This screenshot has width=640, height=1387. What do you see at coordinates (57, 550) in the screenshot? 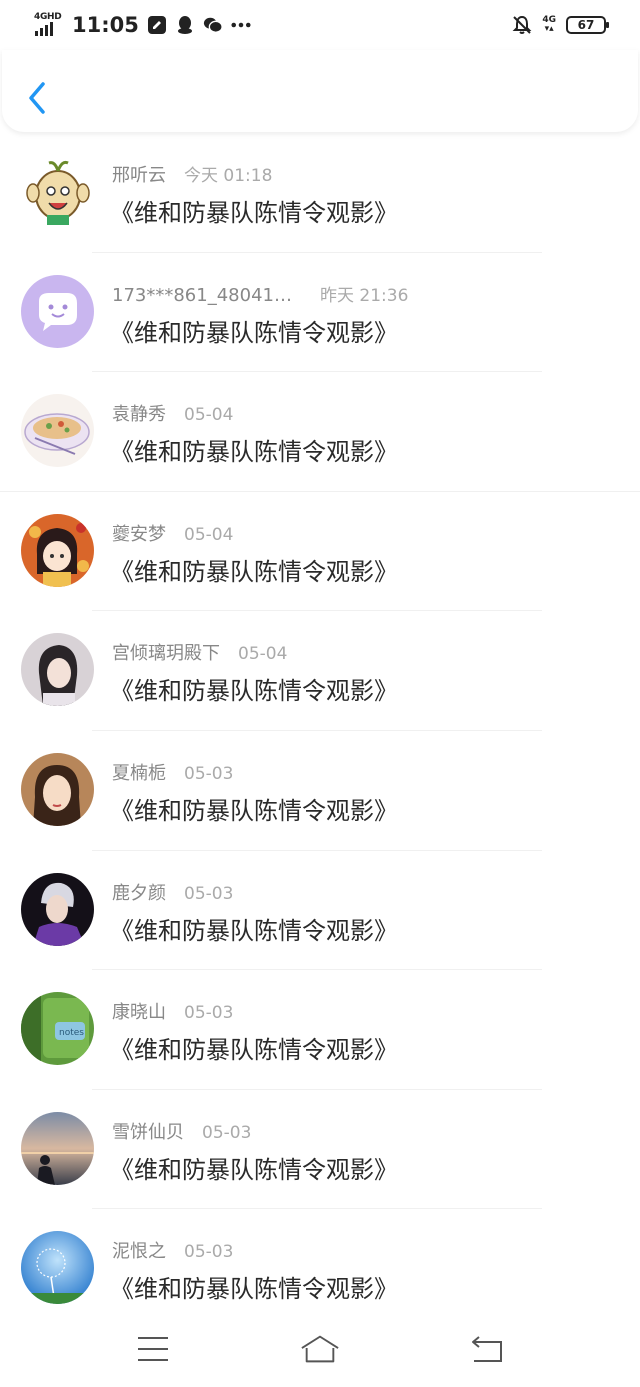
I see `anime-avatar` at bounding box center [57, 550].